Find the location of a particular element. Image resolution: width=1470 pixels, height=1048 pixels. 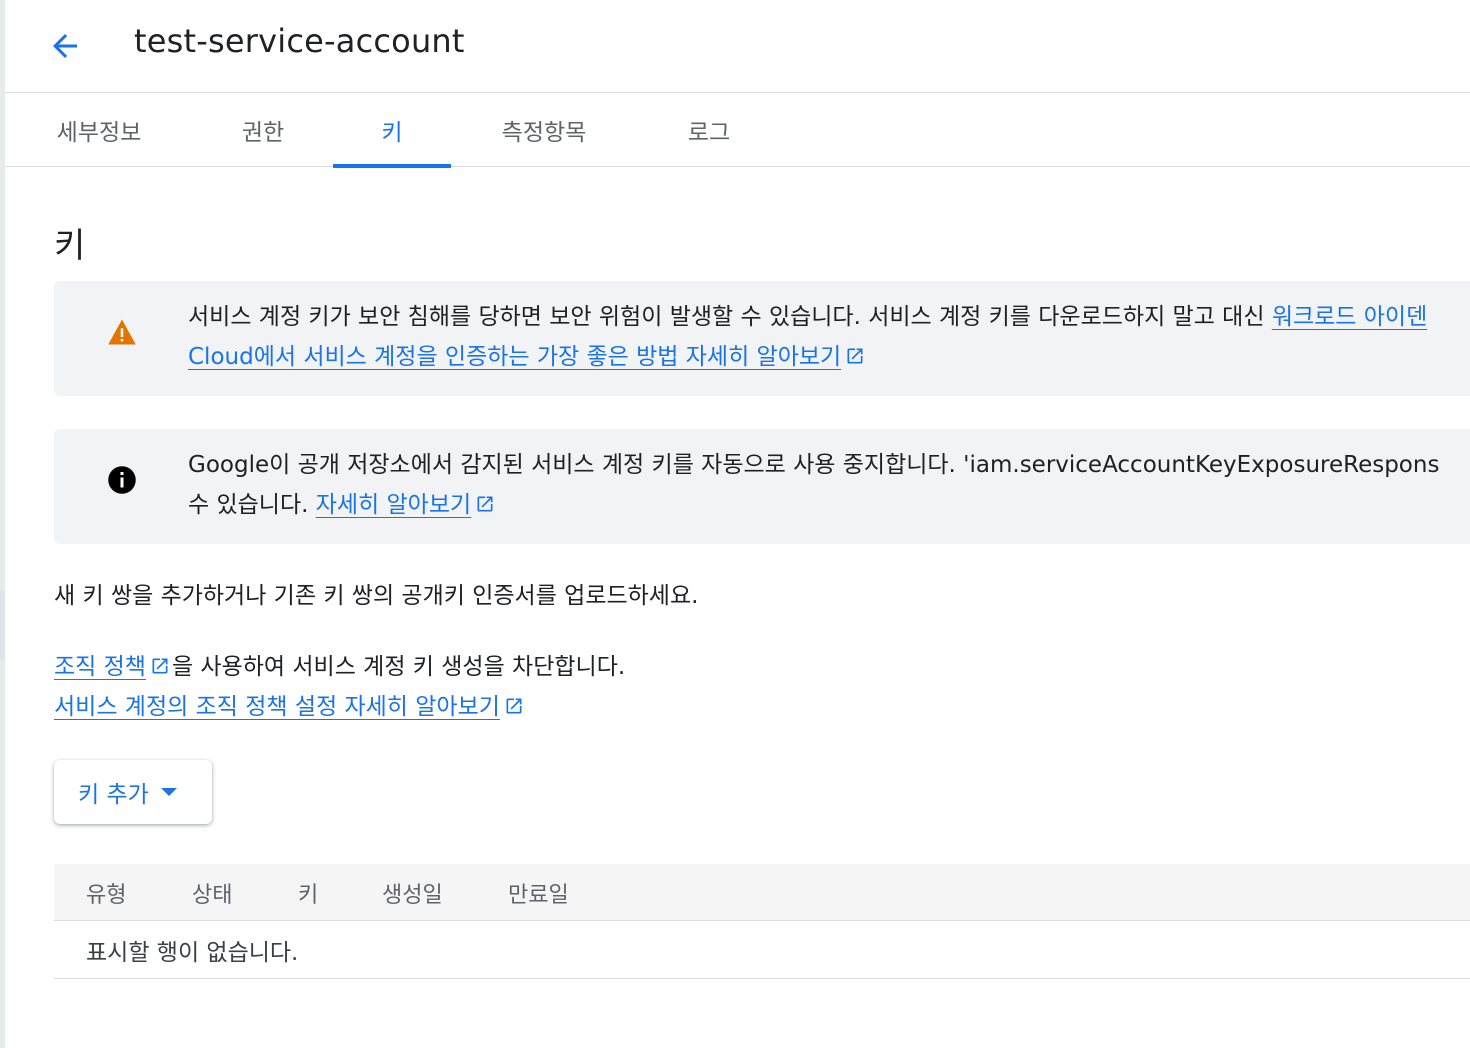

info-text-line2: 수 있습니다. is located at coordinates (252, 505).